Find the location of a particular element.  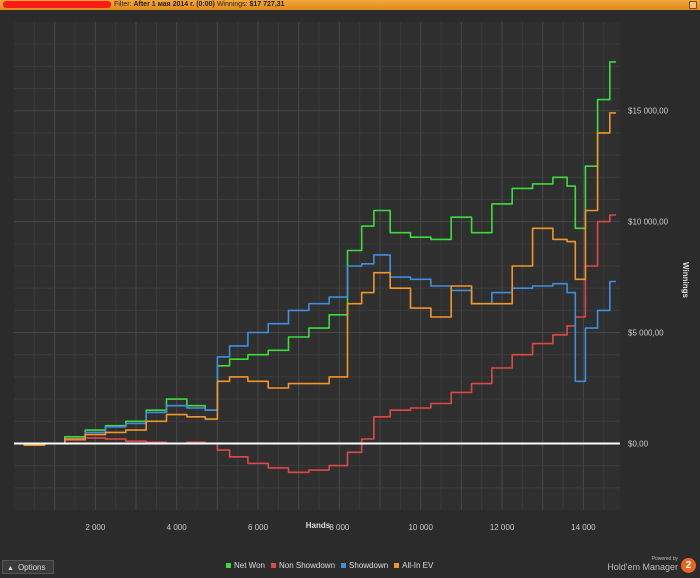

brand-name: Hold'em Manager is located at coordinates (642, 567).